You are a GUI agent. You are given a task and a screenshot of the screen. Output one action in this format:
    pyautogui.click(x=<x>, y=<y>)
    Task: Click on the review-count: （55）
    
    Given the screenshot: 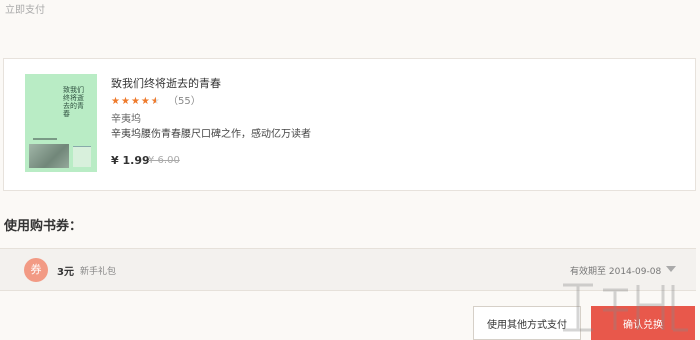 What is the action you would take?
    pyautogui.click(x=184, y=101)
    